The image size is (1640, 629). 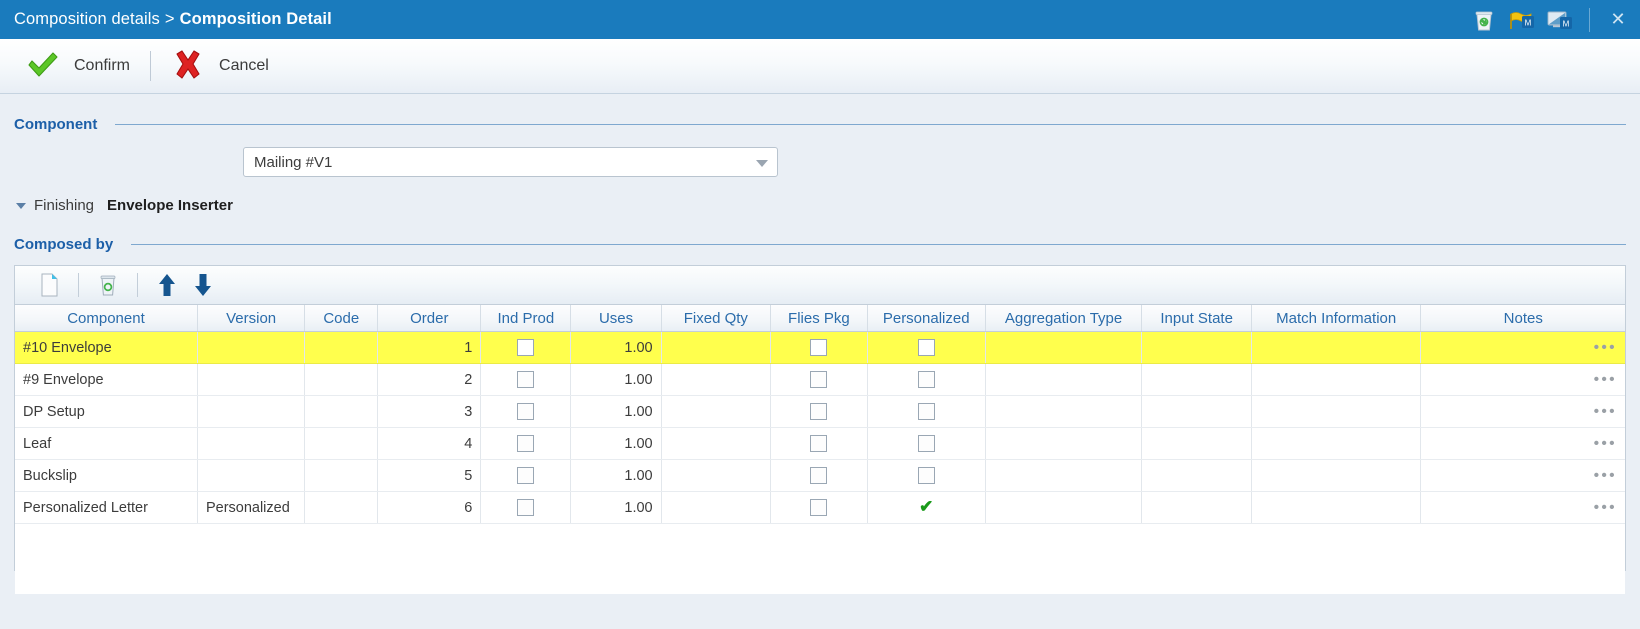 I want to click on arrow-up-icon, so click(x=167, y=285).